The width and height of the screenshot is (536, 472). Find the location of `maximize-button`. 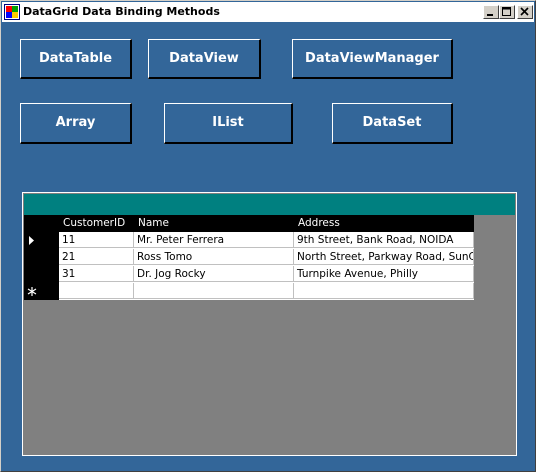

maximize-button is located at coordinates (507, 12).